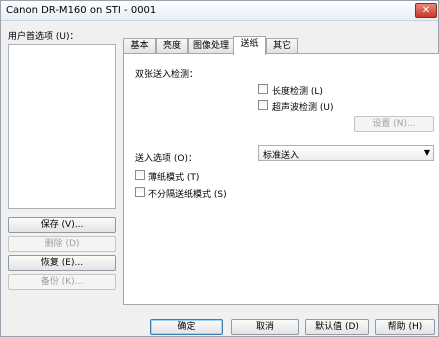 This screenshot has height=337, width=439. What do you see at coordinates (174, 178) in the screenshot?
I see `thin-paper-mode-label: 薄纸模式 (T)` at bounding box center [174, 178].